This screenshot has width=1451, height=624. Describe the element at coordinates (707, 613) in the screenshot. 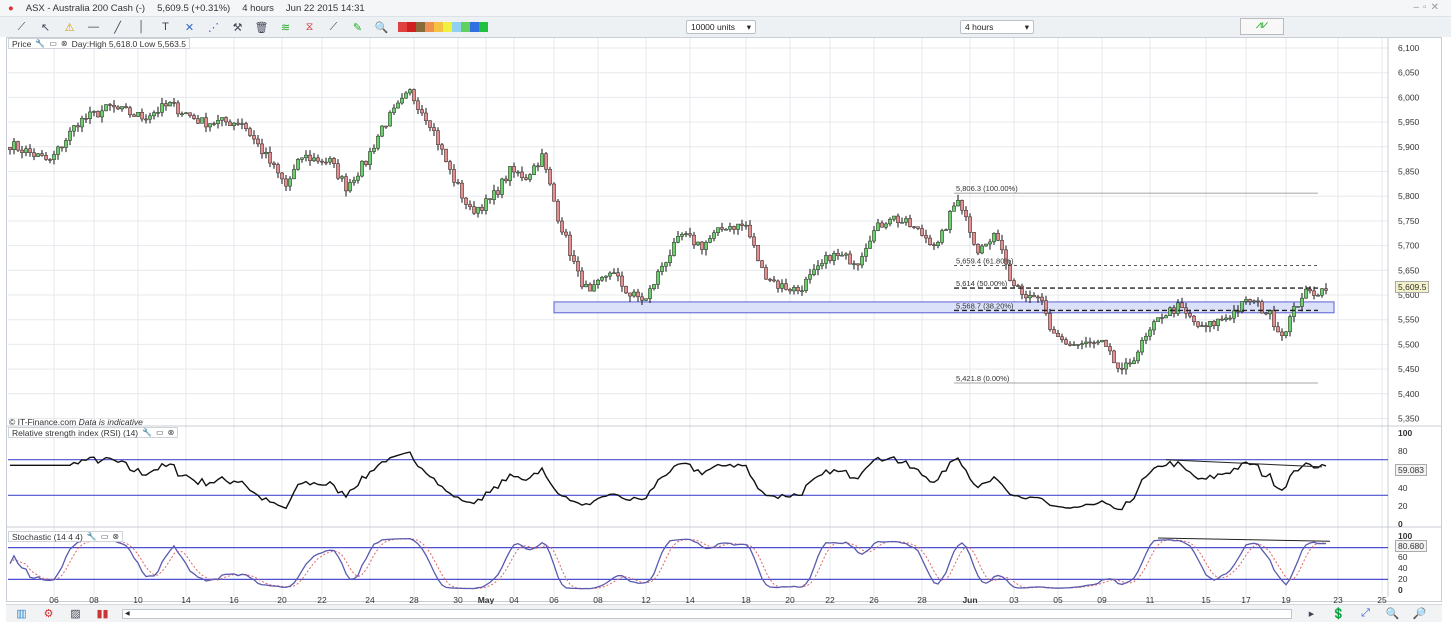

I see `horizontal-scrollbar: ◀` at that location.